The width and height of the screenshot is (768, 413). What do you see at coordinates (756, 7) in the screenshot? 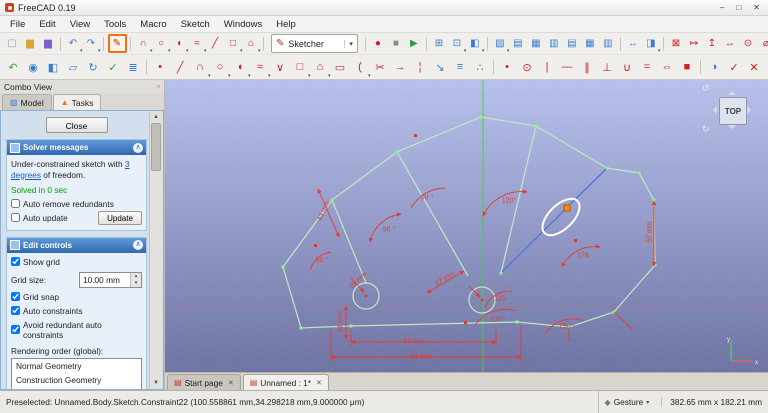
I see `close-window-button: ✕` at bounding box center [756, 7].